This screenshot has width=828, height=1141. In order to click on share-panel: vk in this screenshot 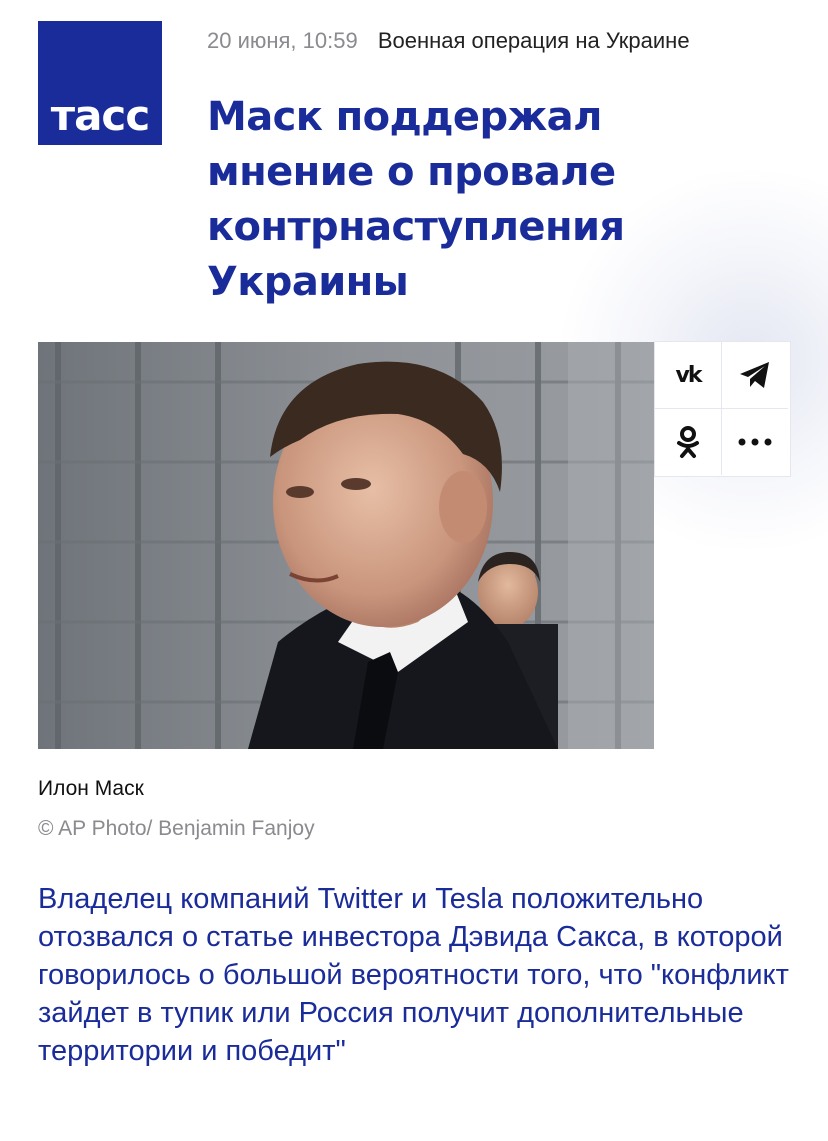, I will do `click(722, 409)`.